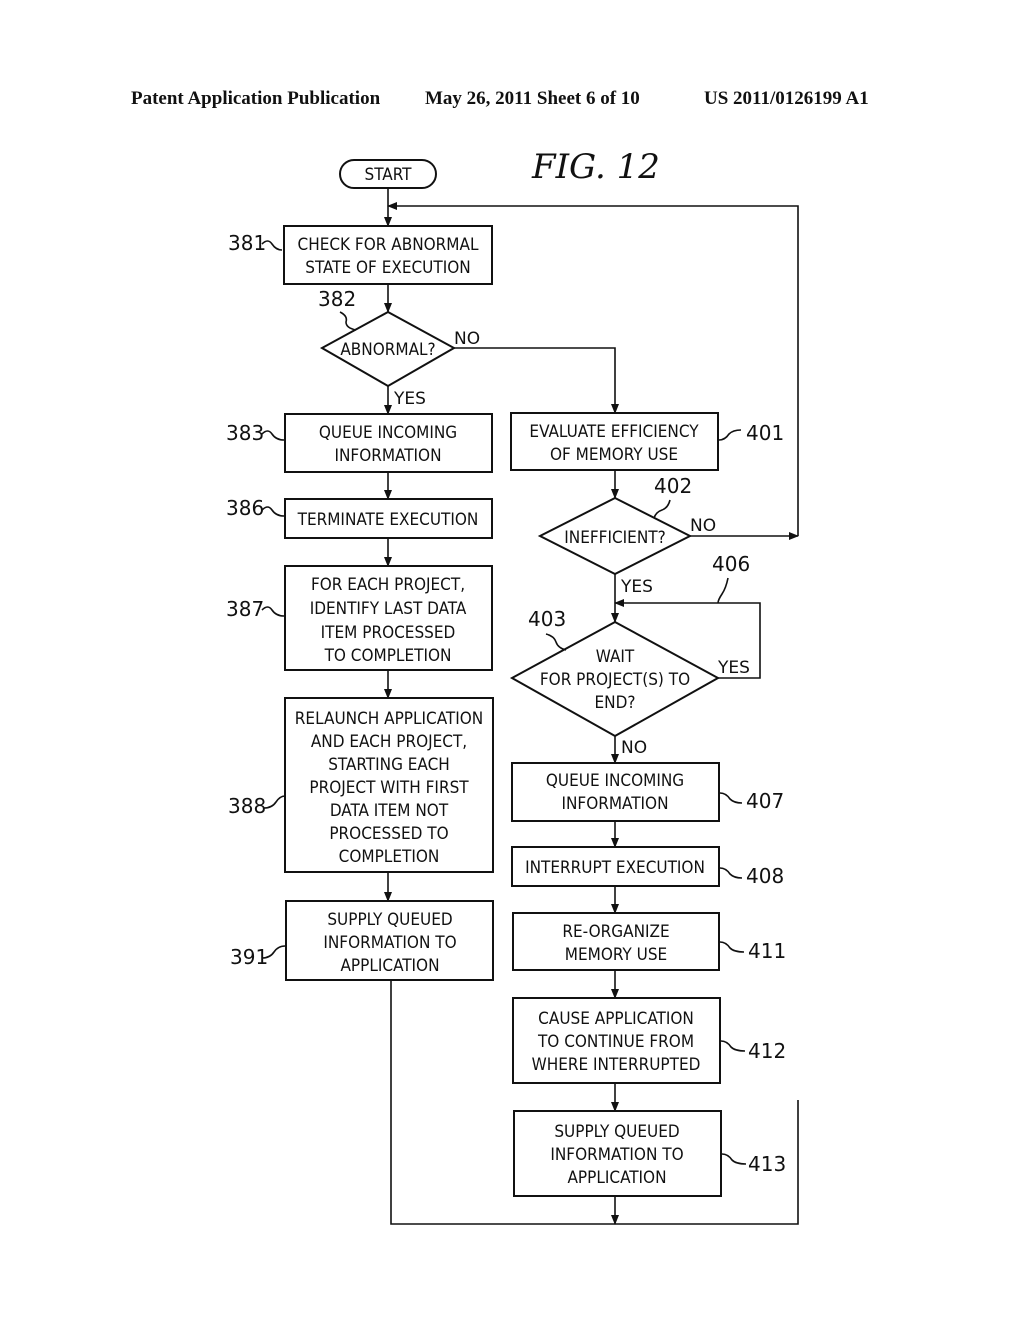 This screenshot has height=1320, width=1024. Describe the element at coordinates (595, 167) in the screenshot. I see `figure-title: FIG. 12` at that location.